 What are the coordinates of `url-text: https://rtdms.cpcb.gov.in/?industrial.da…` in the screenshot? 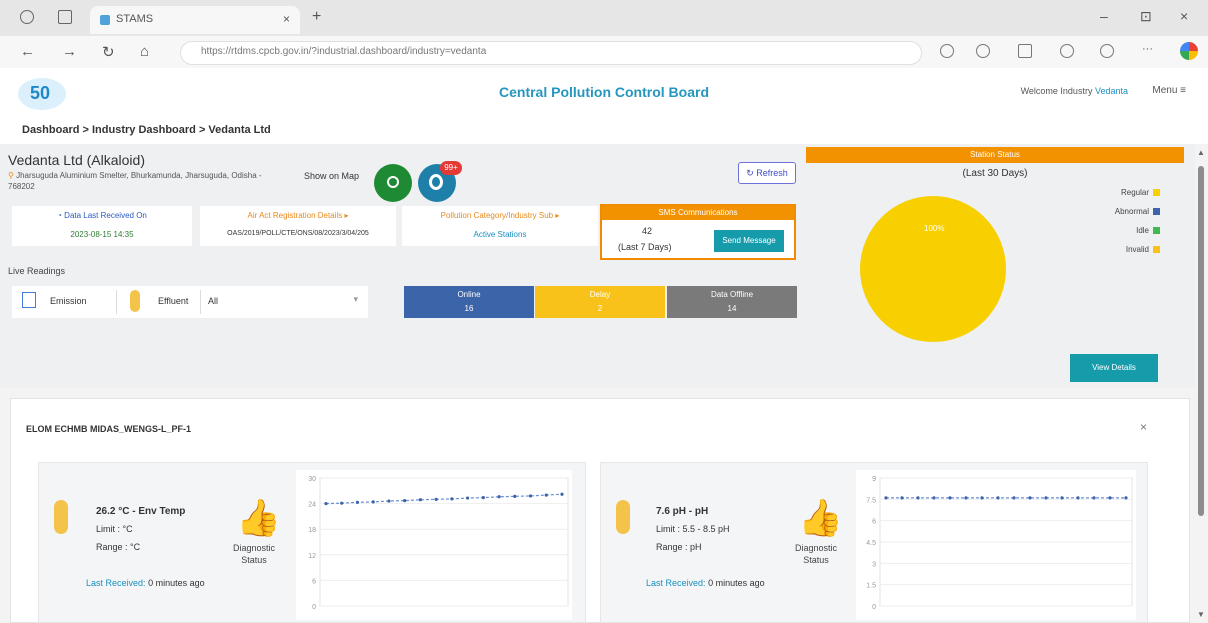 It's located at (344, 51).